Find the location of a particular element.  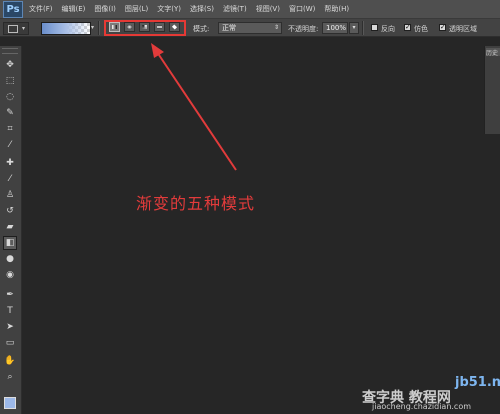

tools-panel: ✥ ⬚ ◌ ✎ ⌗ ⁄ ✚ ⁄ ♙ ↺ ▰ ◧ ● ◉ ✒ T ➤ ▭ ✋ ⌕ is located at coordinates (11, 230).